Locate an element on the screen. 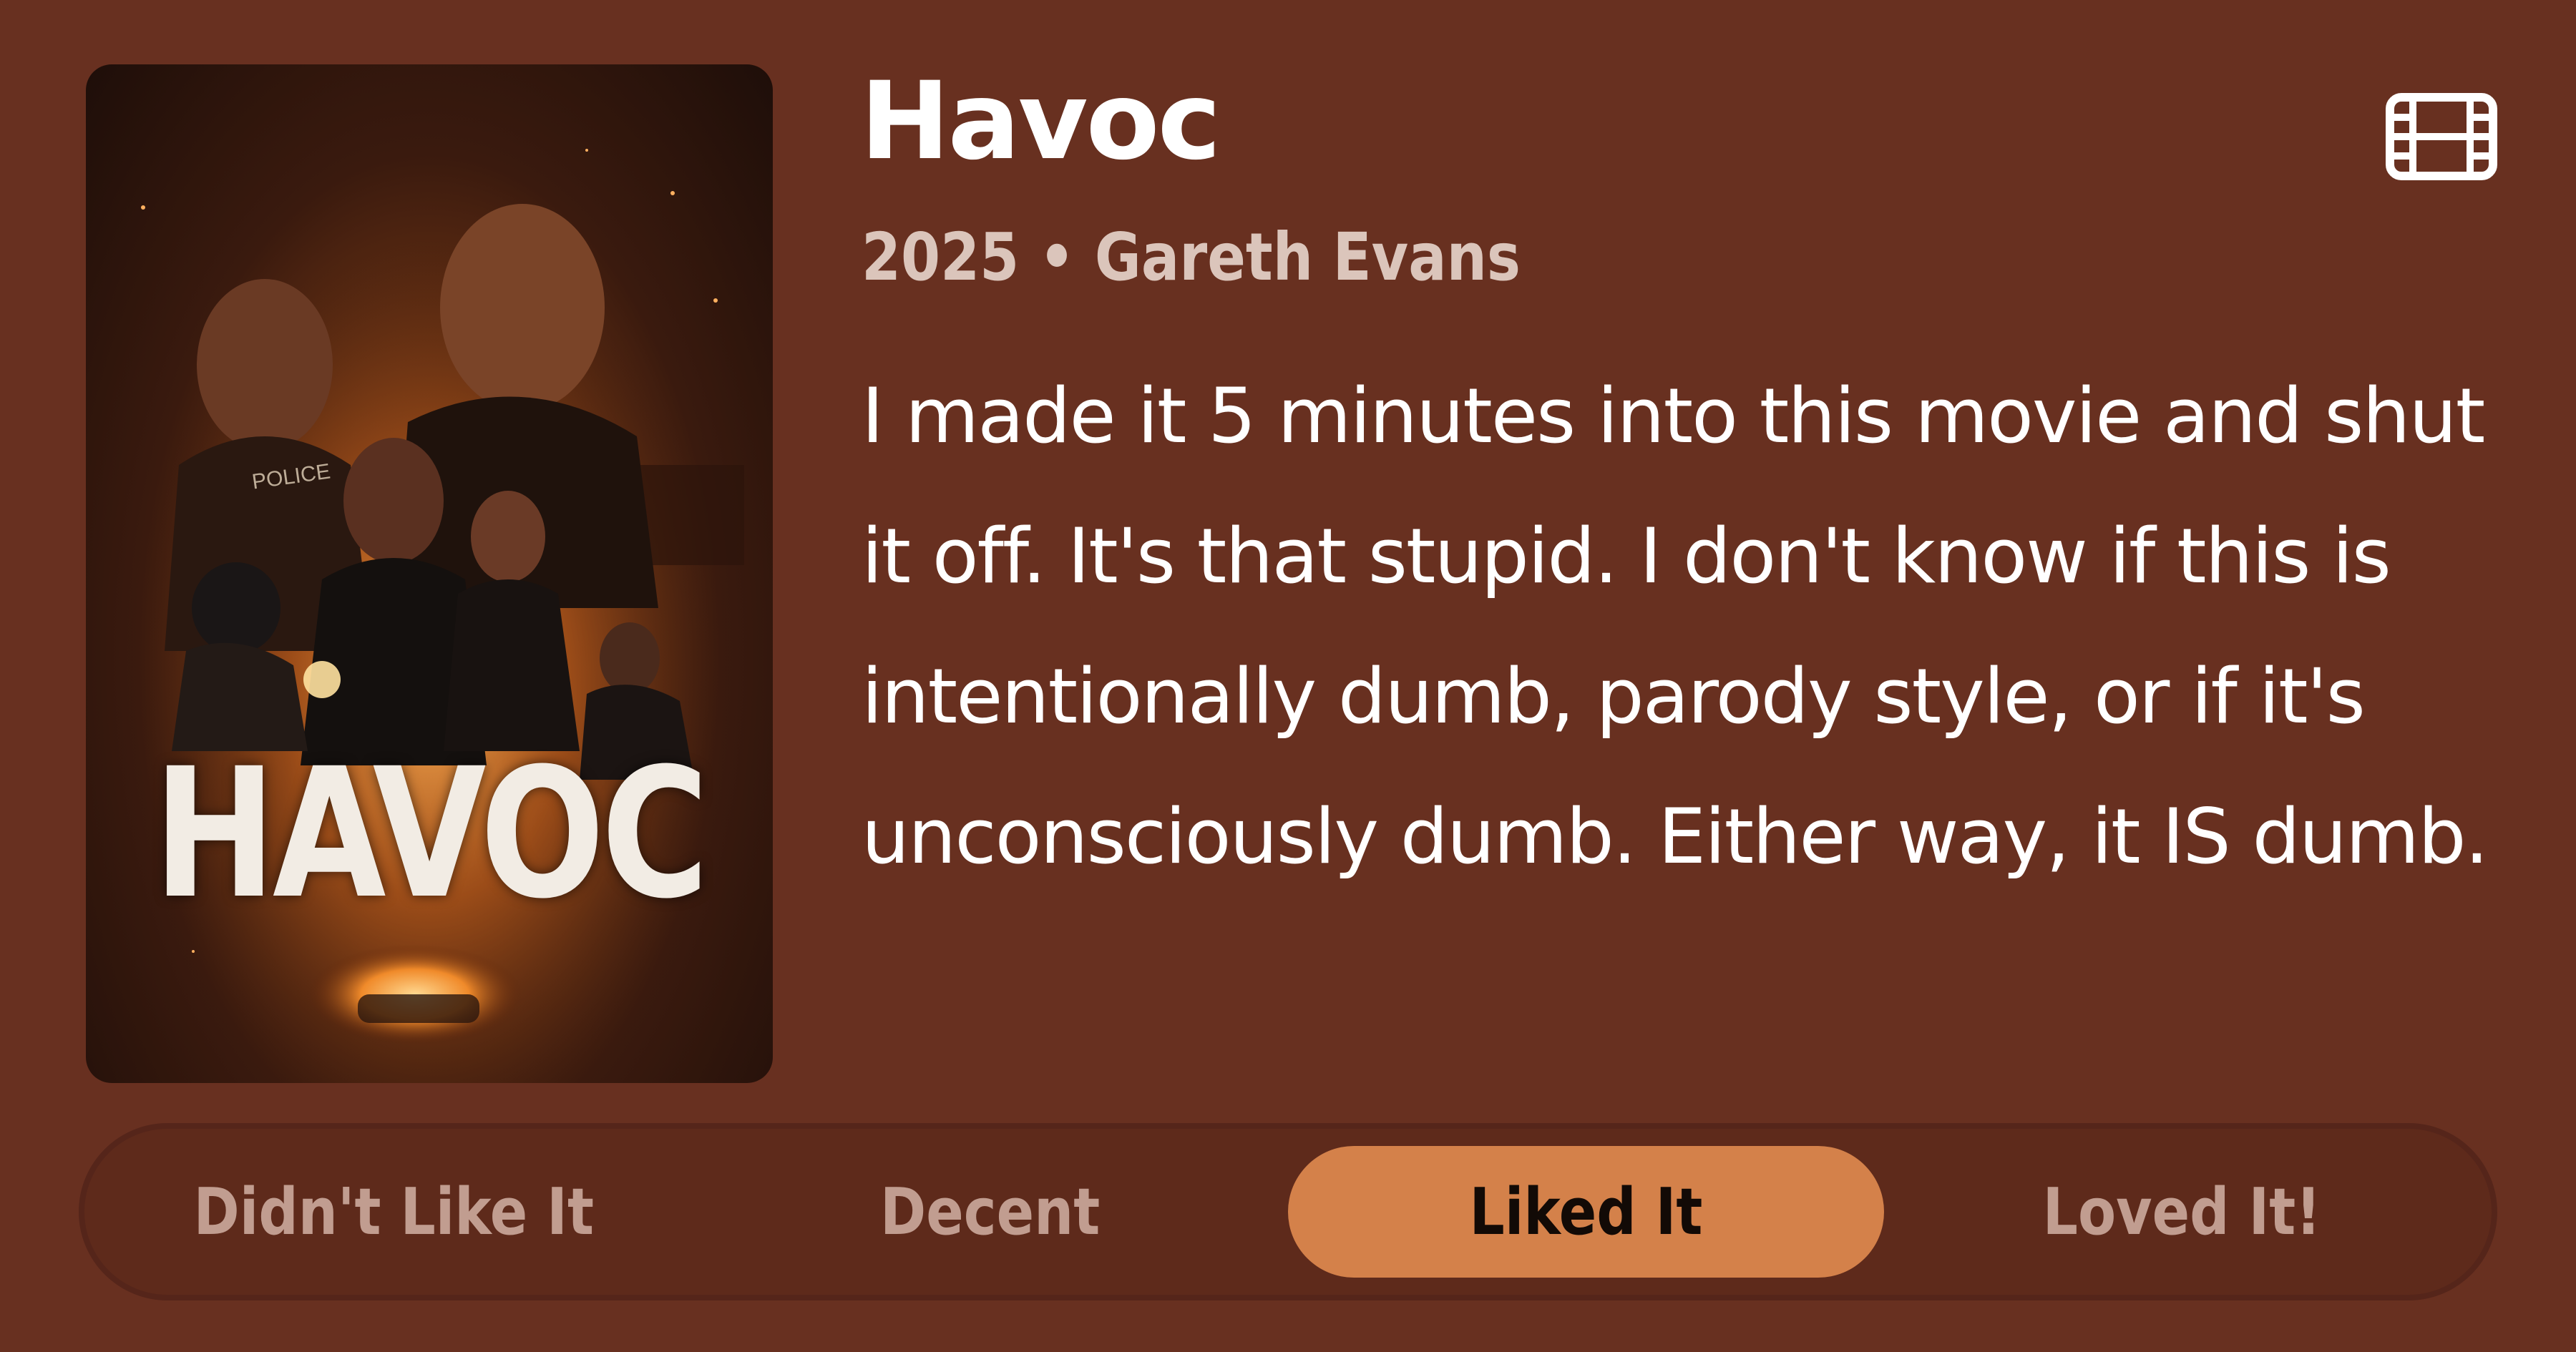  rating-option-decent: Decent is located at coordinates (990, 1212).